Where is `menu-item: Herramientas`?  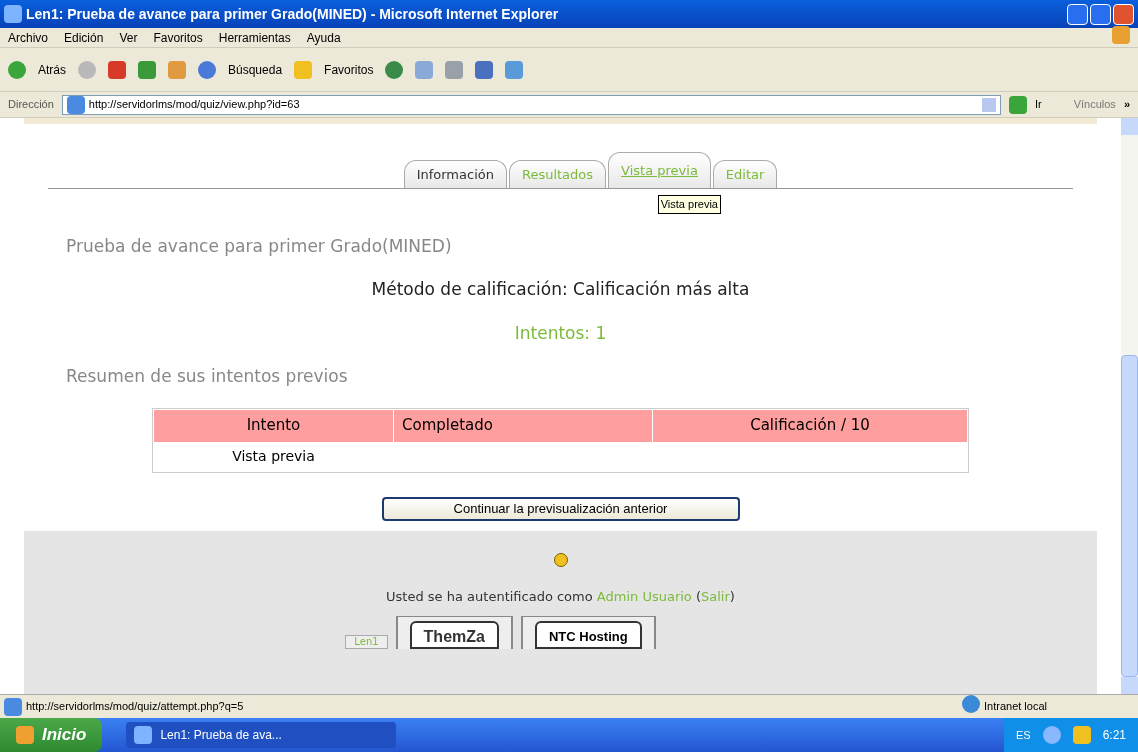 menu-item: Herramientas is located at coordinates (254, 37).